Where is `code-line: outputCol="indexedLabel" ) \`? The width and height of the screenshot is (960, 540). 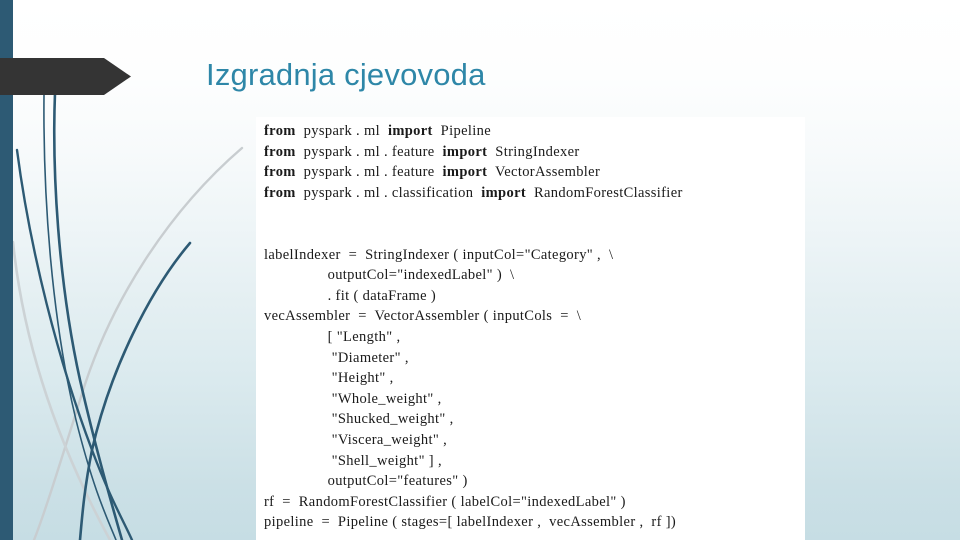
code-line: outputCol="indexedLabel" ) \ is located at coordinates (473, 275).